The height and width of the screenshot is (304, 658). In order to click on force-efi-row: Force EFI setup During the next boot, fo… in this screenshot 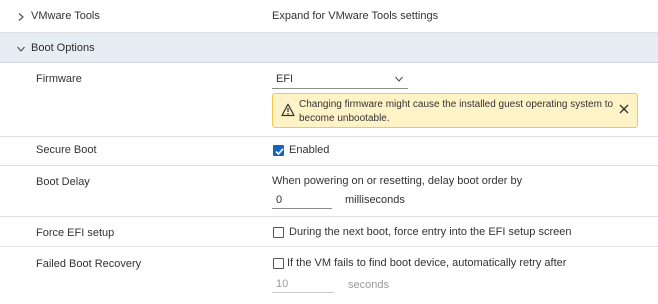, I will do `click(329, 232)`.